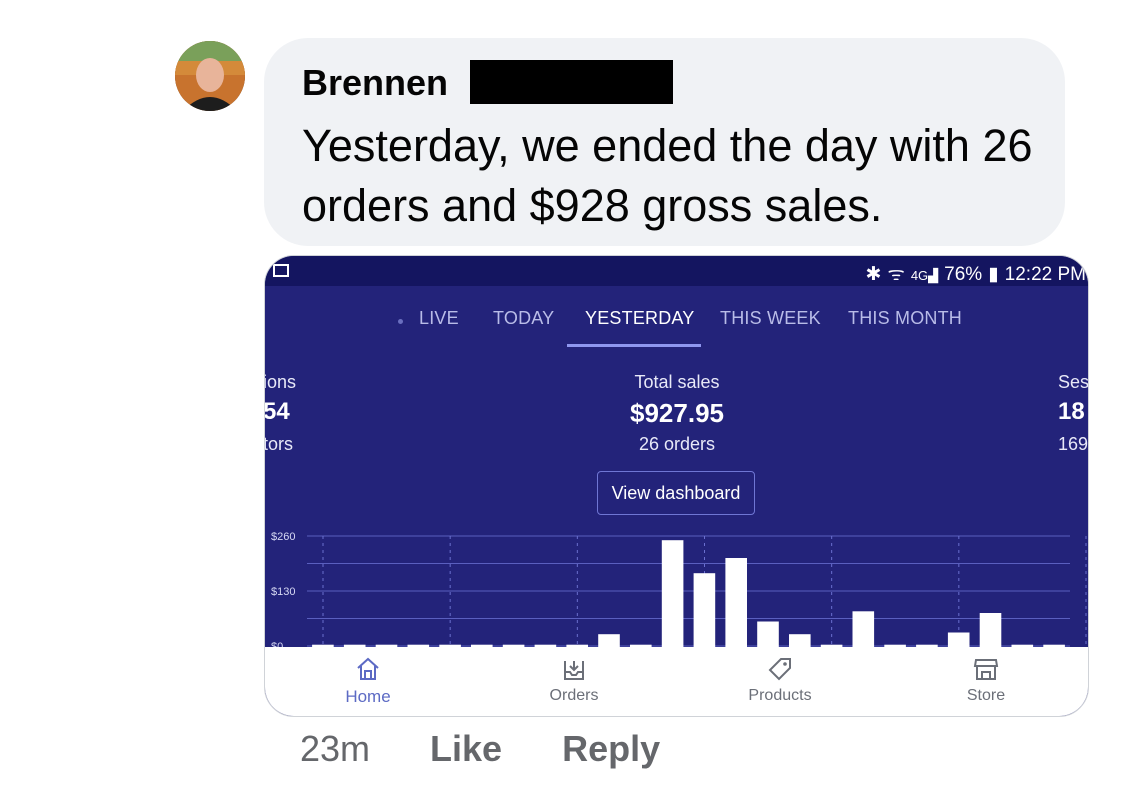 This screenshot has width=1125, height=811. What do you see at coordinates (523, 318) in the screenshot?
I see `tab-today: TODAY` at bounding box center [523, 318].